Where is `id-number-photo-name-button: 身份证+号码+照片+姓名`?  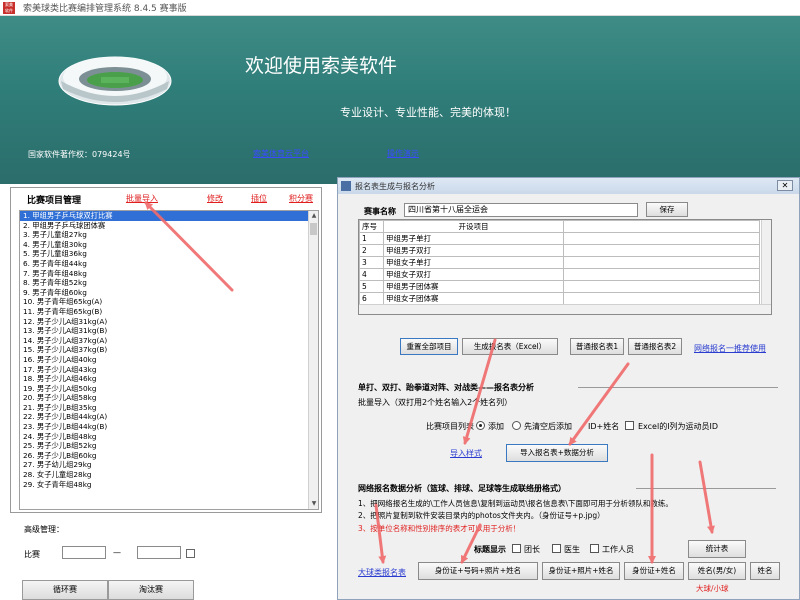 id-number-photo-name-button: 身份证+号码+照片+姓名 is located at coordinates (478, 571).